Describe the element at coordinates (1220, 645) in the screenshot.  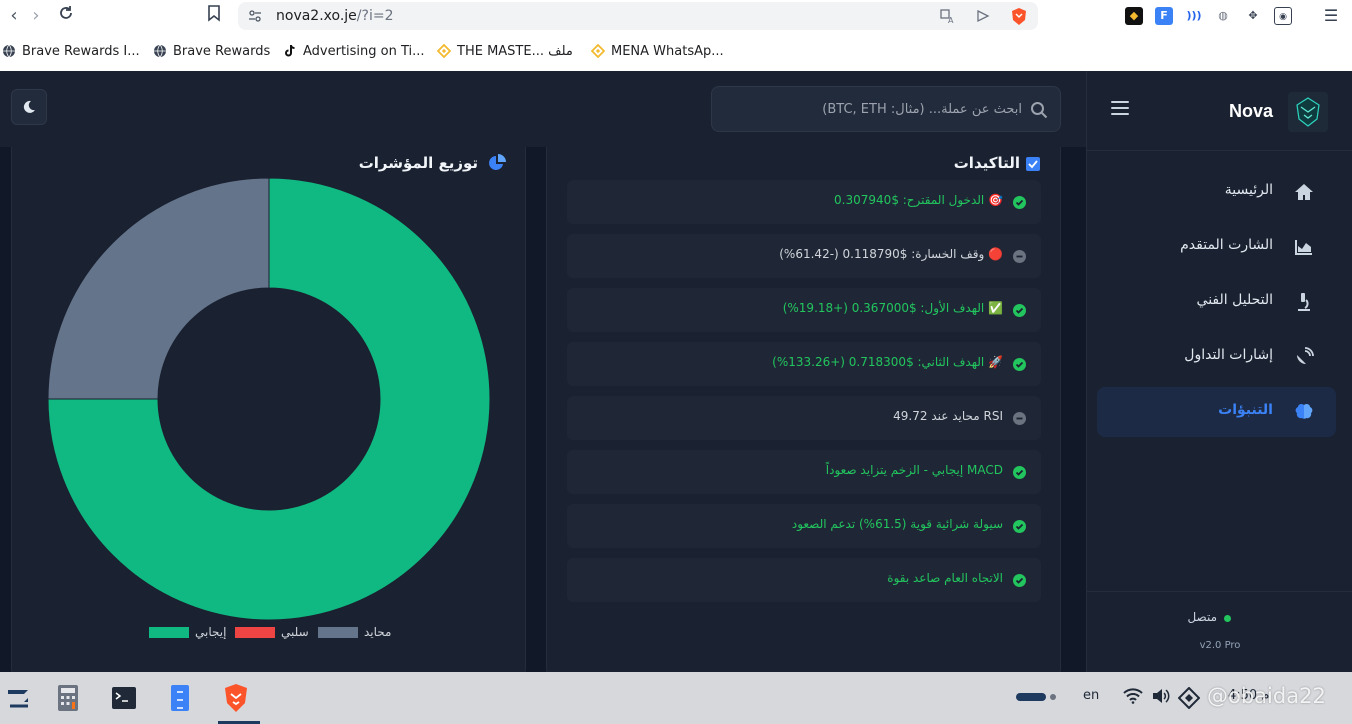
I see `app-version: v2.0 Pro` at that location.